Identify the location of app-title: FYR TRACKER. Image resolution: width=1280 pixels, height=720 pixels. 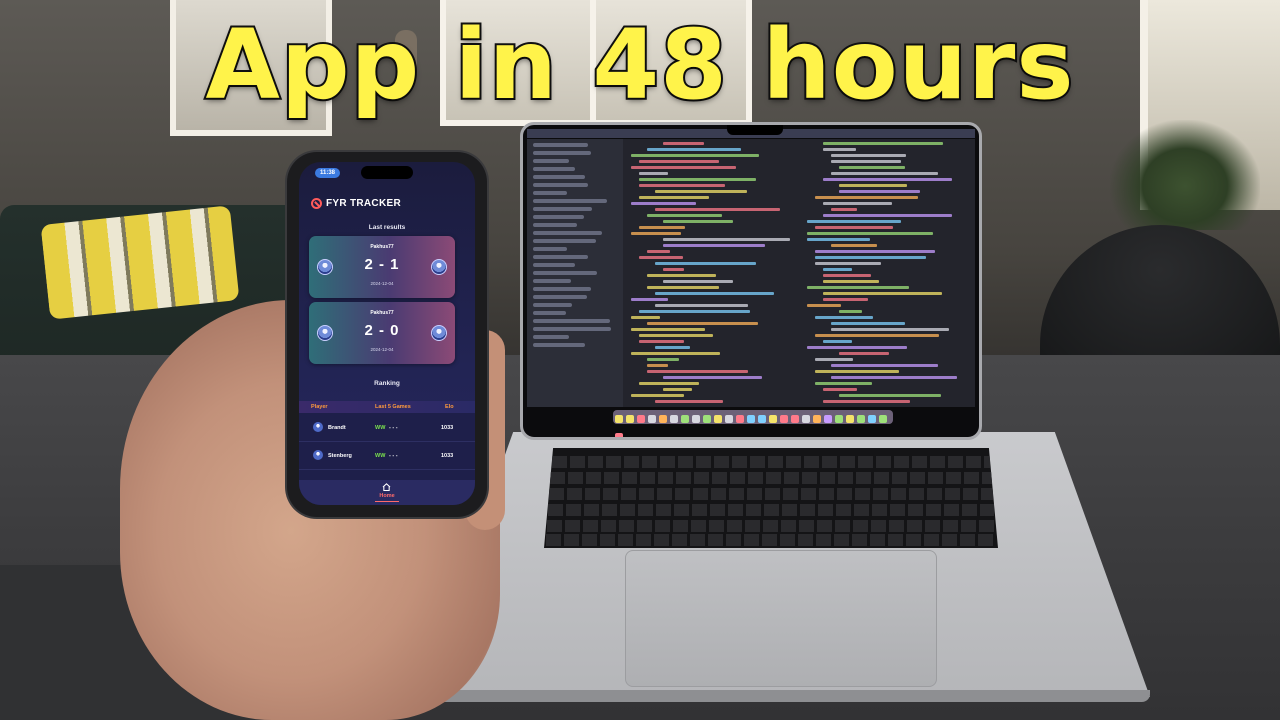
(363, 203).